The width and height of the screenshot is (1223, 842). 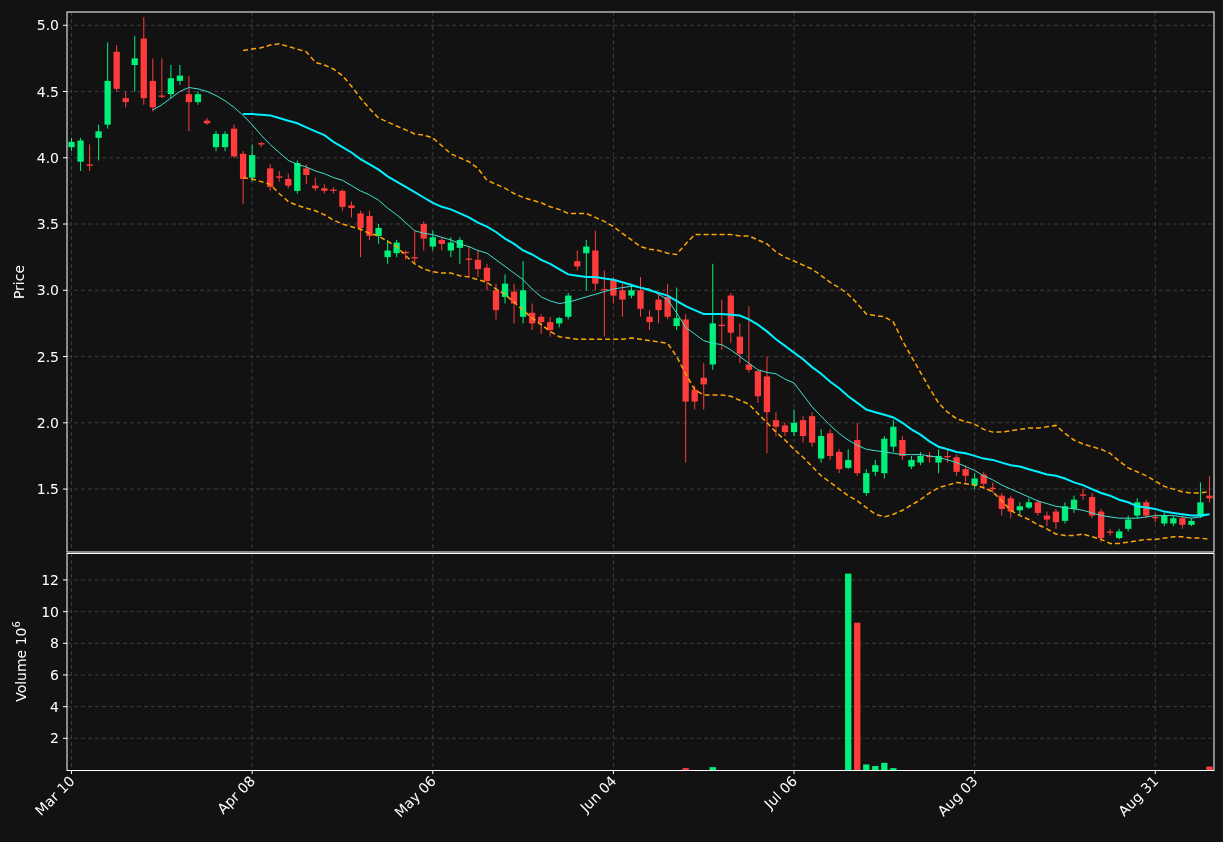 What do you see at coordinates (47, 25) in the screenshot?
I see `axis-tick-label: 5.0` at bounding box center [47, 25].